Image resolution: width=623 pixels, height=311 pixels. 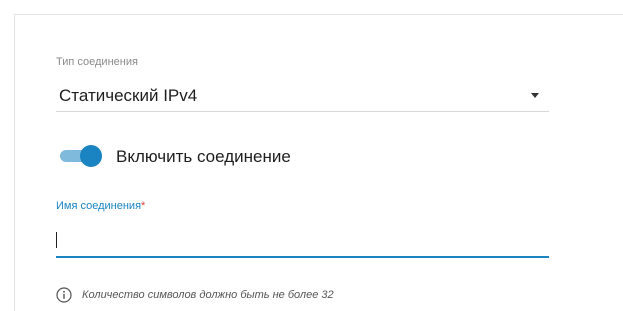 What do you see at coordinates (97, 62) in the screenshot?
I see `connection-type-label: Тип соединения` at bounding box center [97, 62].